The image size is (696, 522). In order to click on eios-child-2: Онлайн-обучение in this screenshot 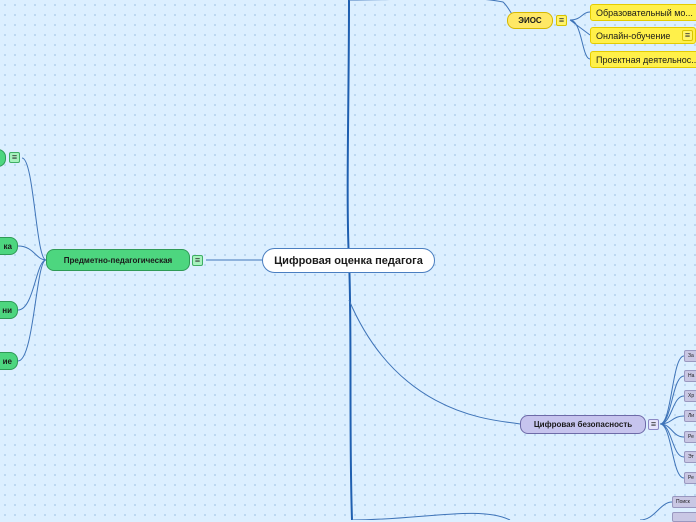, I will do `click(643, 35)`.